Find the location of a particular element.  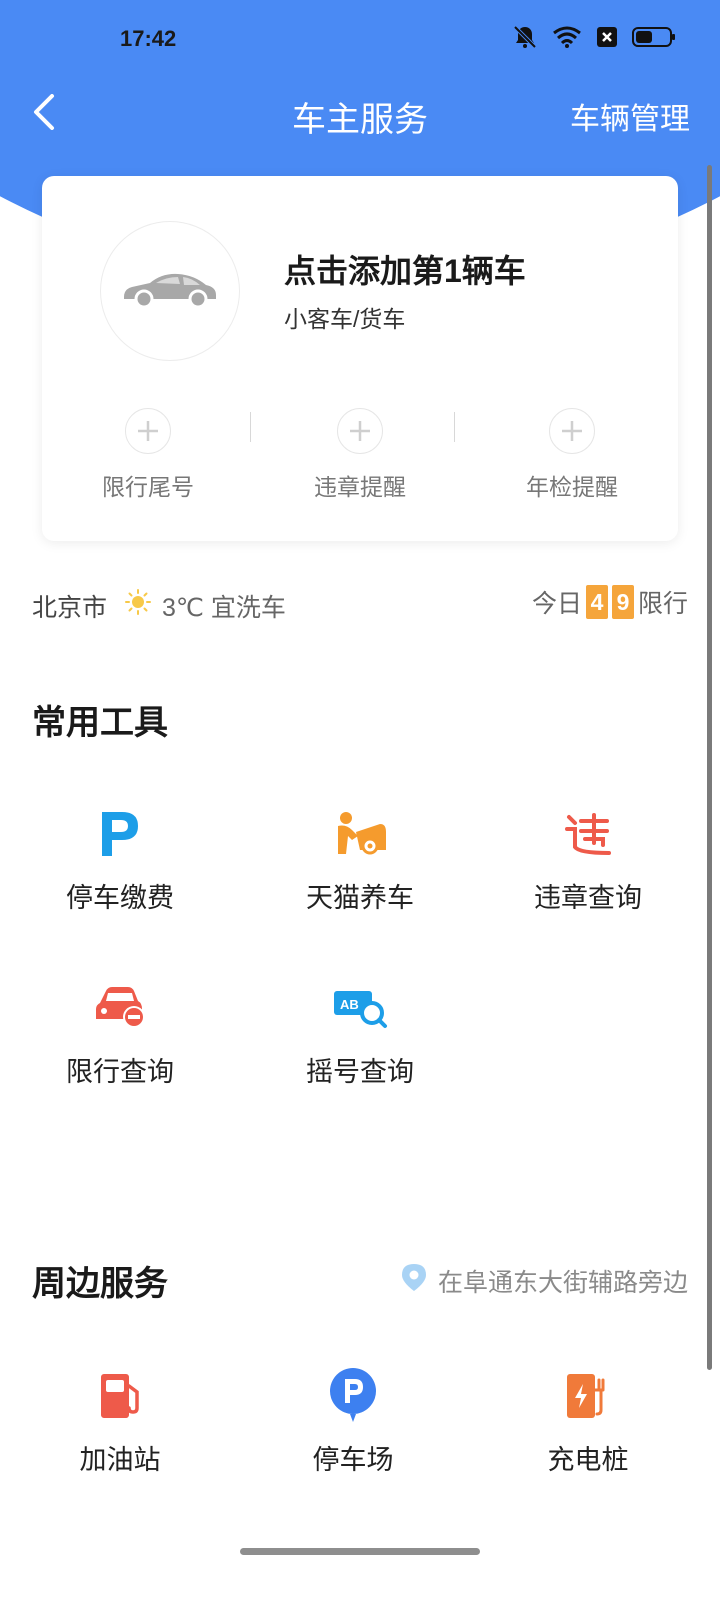

tool-restriction-query: 限行查询 is located at coordinates (120, 1033).